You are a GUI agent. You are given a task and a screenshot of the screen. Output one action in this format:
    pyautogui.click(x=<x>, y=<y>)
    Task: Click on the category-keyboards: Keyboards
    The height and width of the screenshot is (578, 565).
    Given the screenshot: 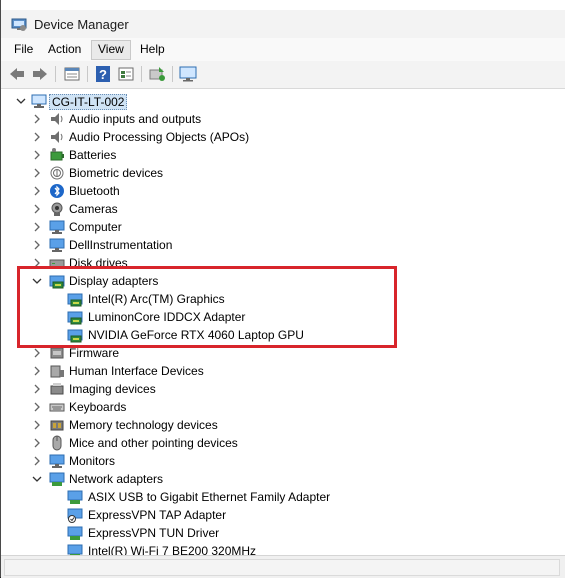 What is the action you would take?
    pyautogui.click(x=283, y=407)
    